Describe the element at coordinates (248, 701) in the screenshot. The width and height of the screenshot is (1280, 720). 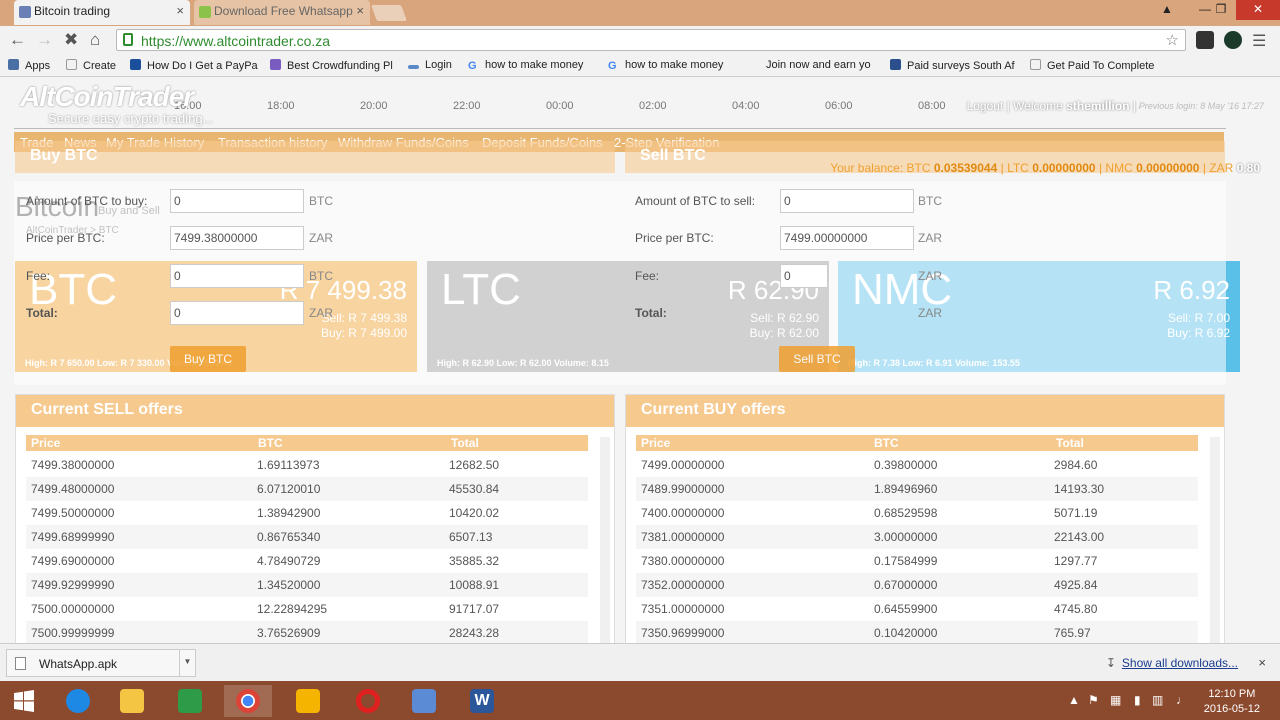
I see `taskbar-chrome` at that location.